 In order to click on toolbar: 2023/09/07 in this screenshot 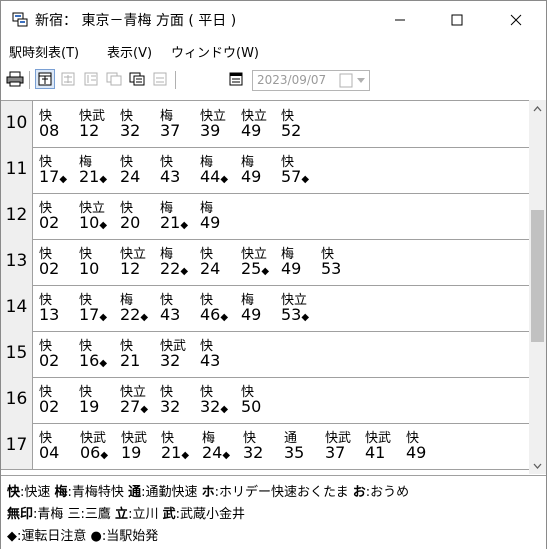, I will do `click(273, 80)`.